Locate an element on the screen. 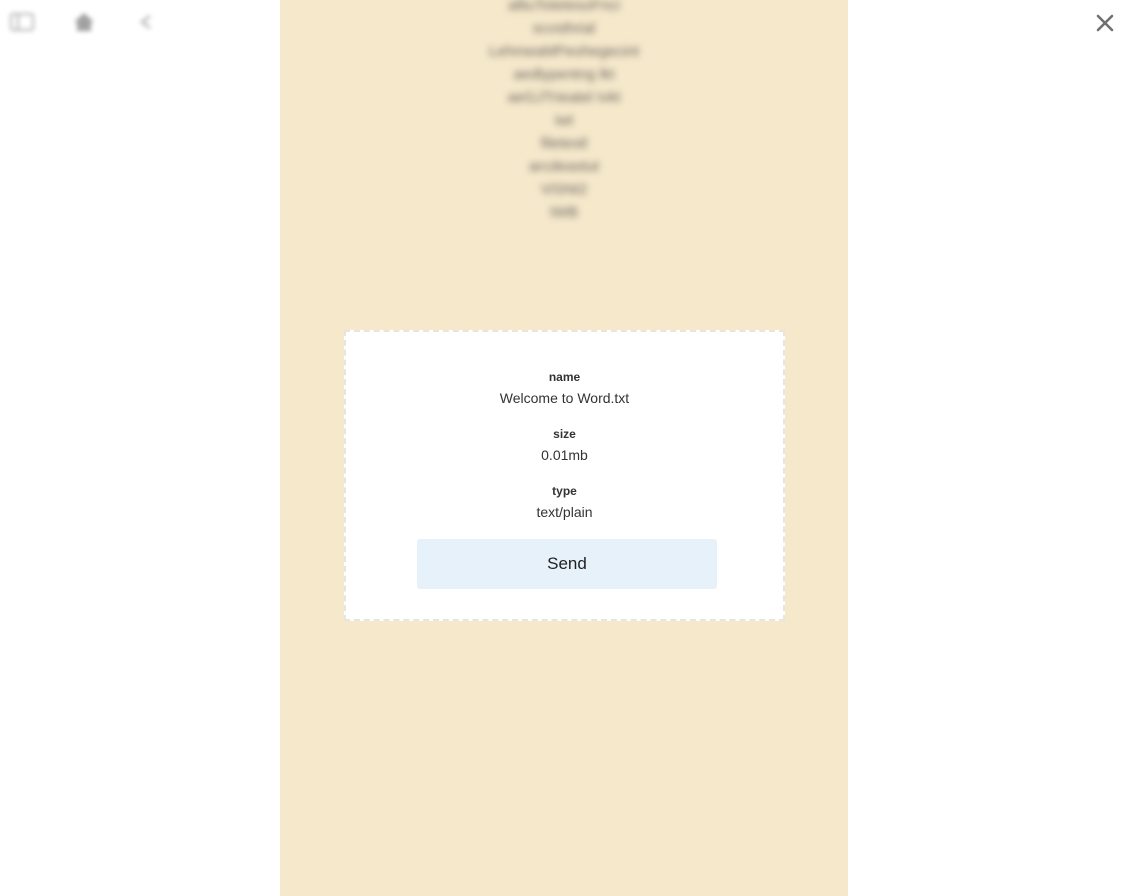  home-icon is located at coordinates (84, 22).